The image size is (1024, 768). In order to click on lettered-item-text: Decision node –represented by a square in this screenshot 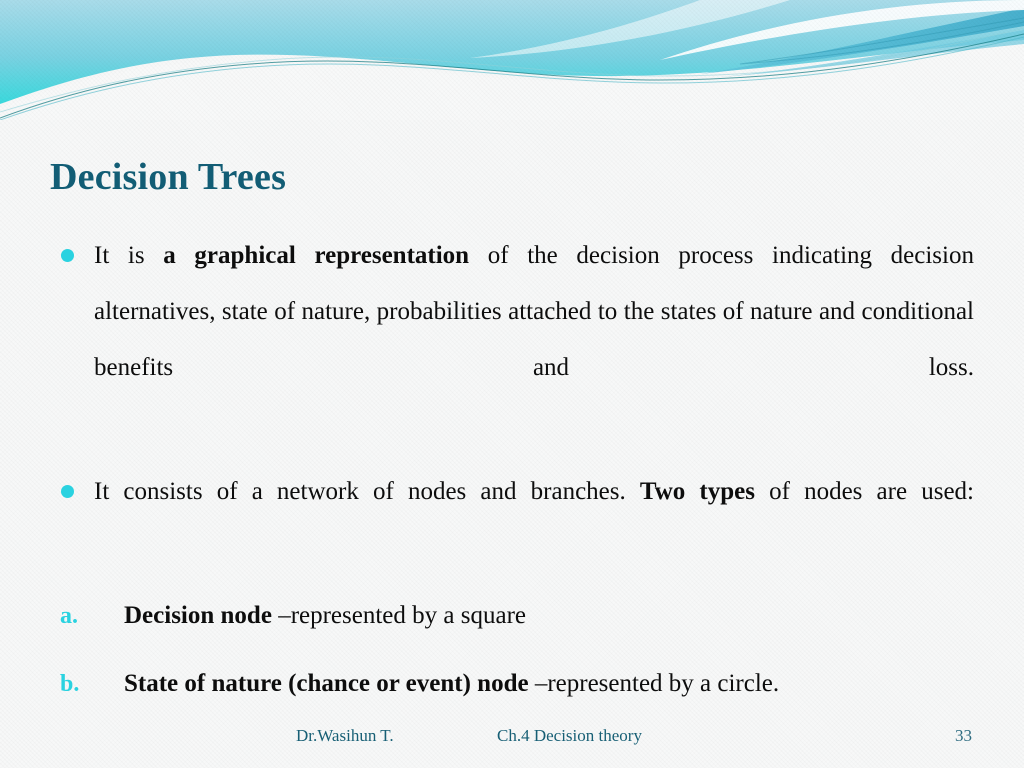, I will do `click(325, 615)`.